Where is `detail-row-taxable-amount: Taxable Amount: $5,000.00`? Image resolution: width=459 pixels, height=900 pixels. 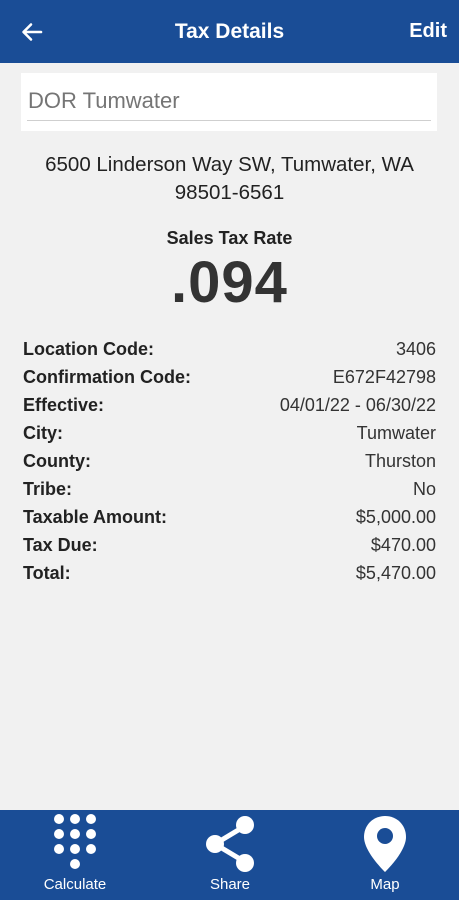 detail-row-taxable-amount: Taxable Amount: $5,000.00 is located at coordinates (229, 517).